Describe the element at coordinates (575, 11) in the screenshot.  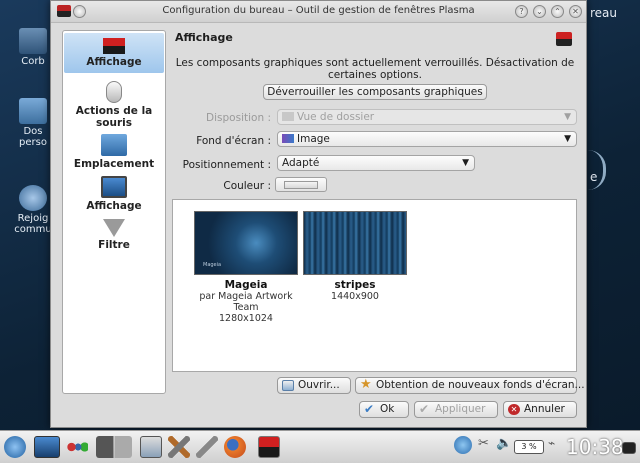
I see `close-icon: ✕` at that location.